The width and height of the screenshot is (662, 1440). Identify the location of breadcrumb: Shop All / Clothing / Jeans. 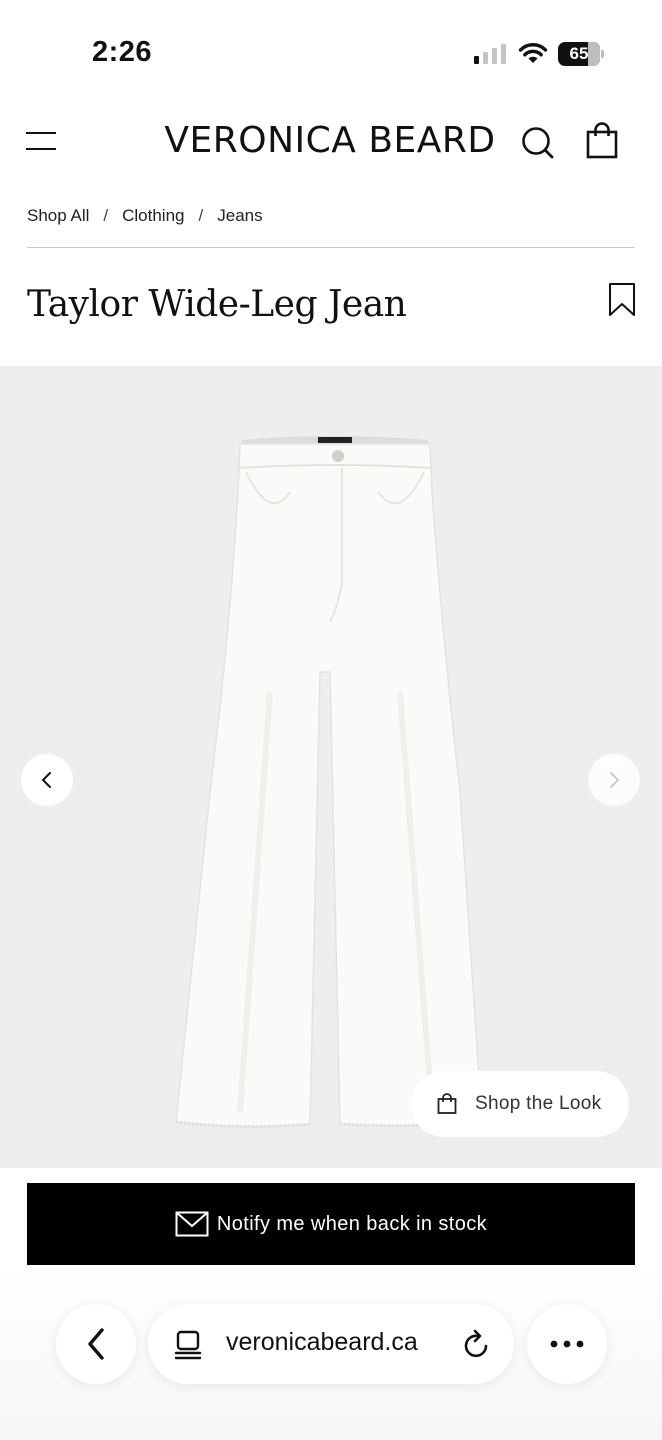
(145, 216).